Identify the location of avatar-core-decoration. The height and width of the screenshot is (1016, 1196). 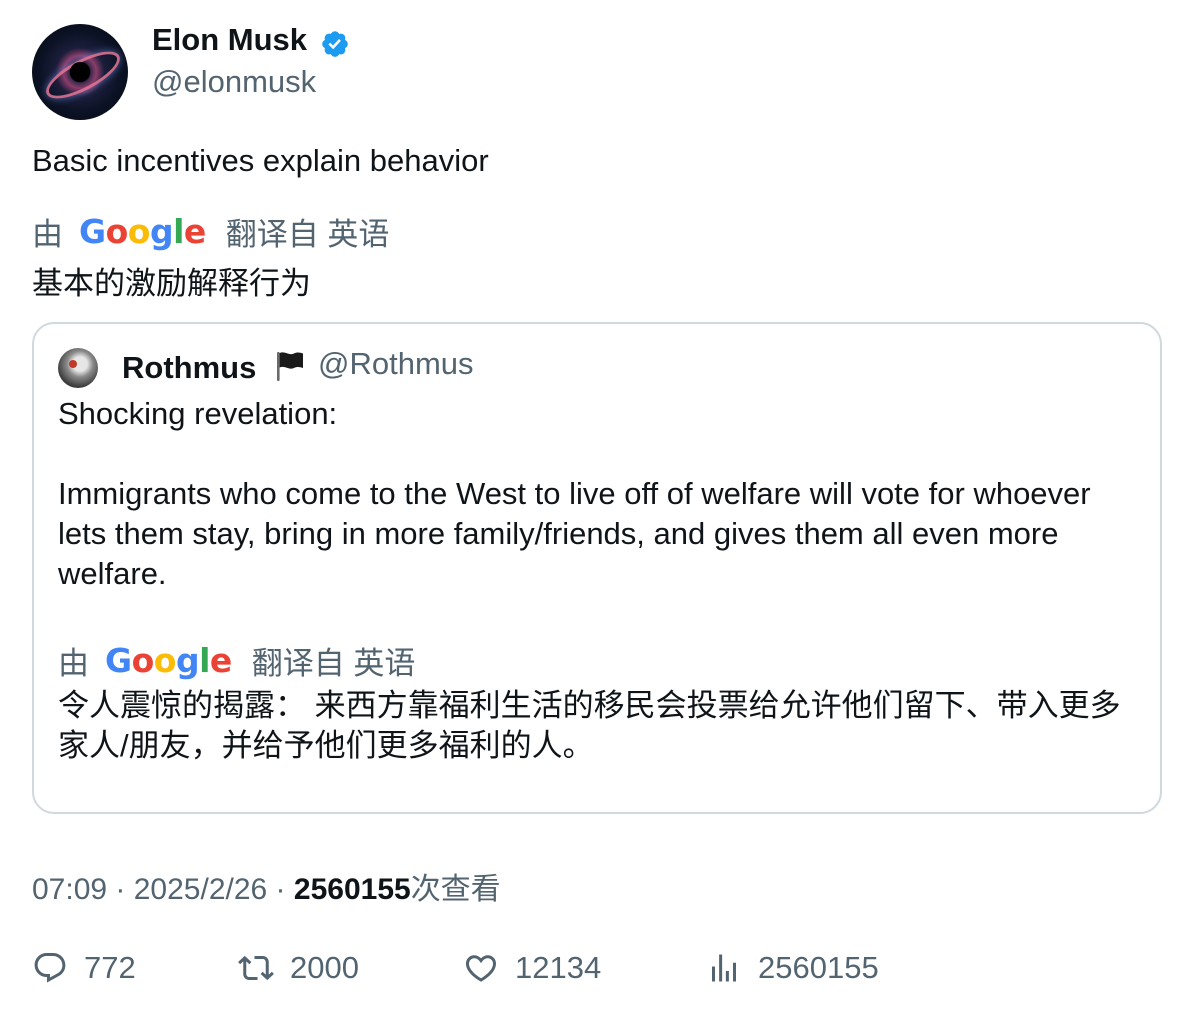
(80, 72).